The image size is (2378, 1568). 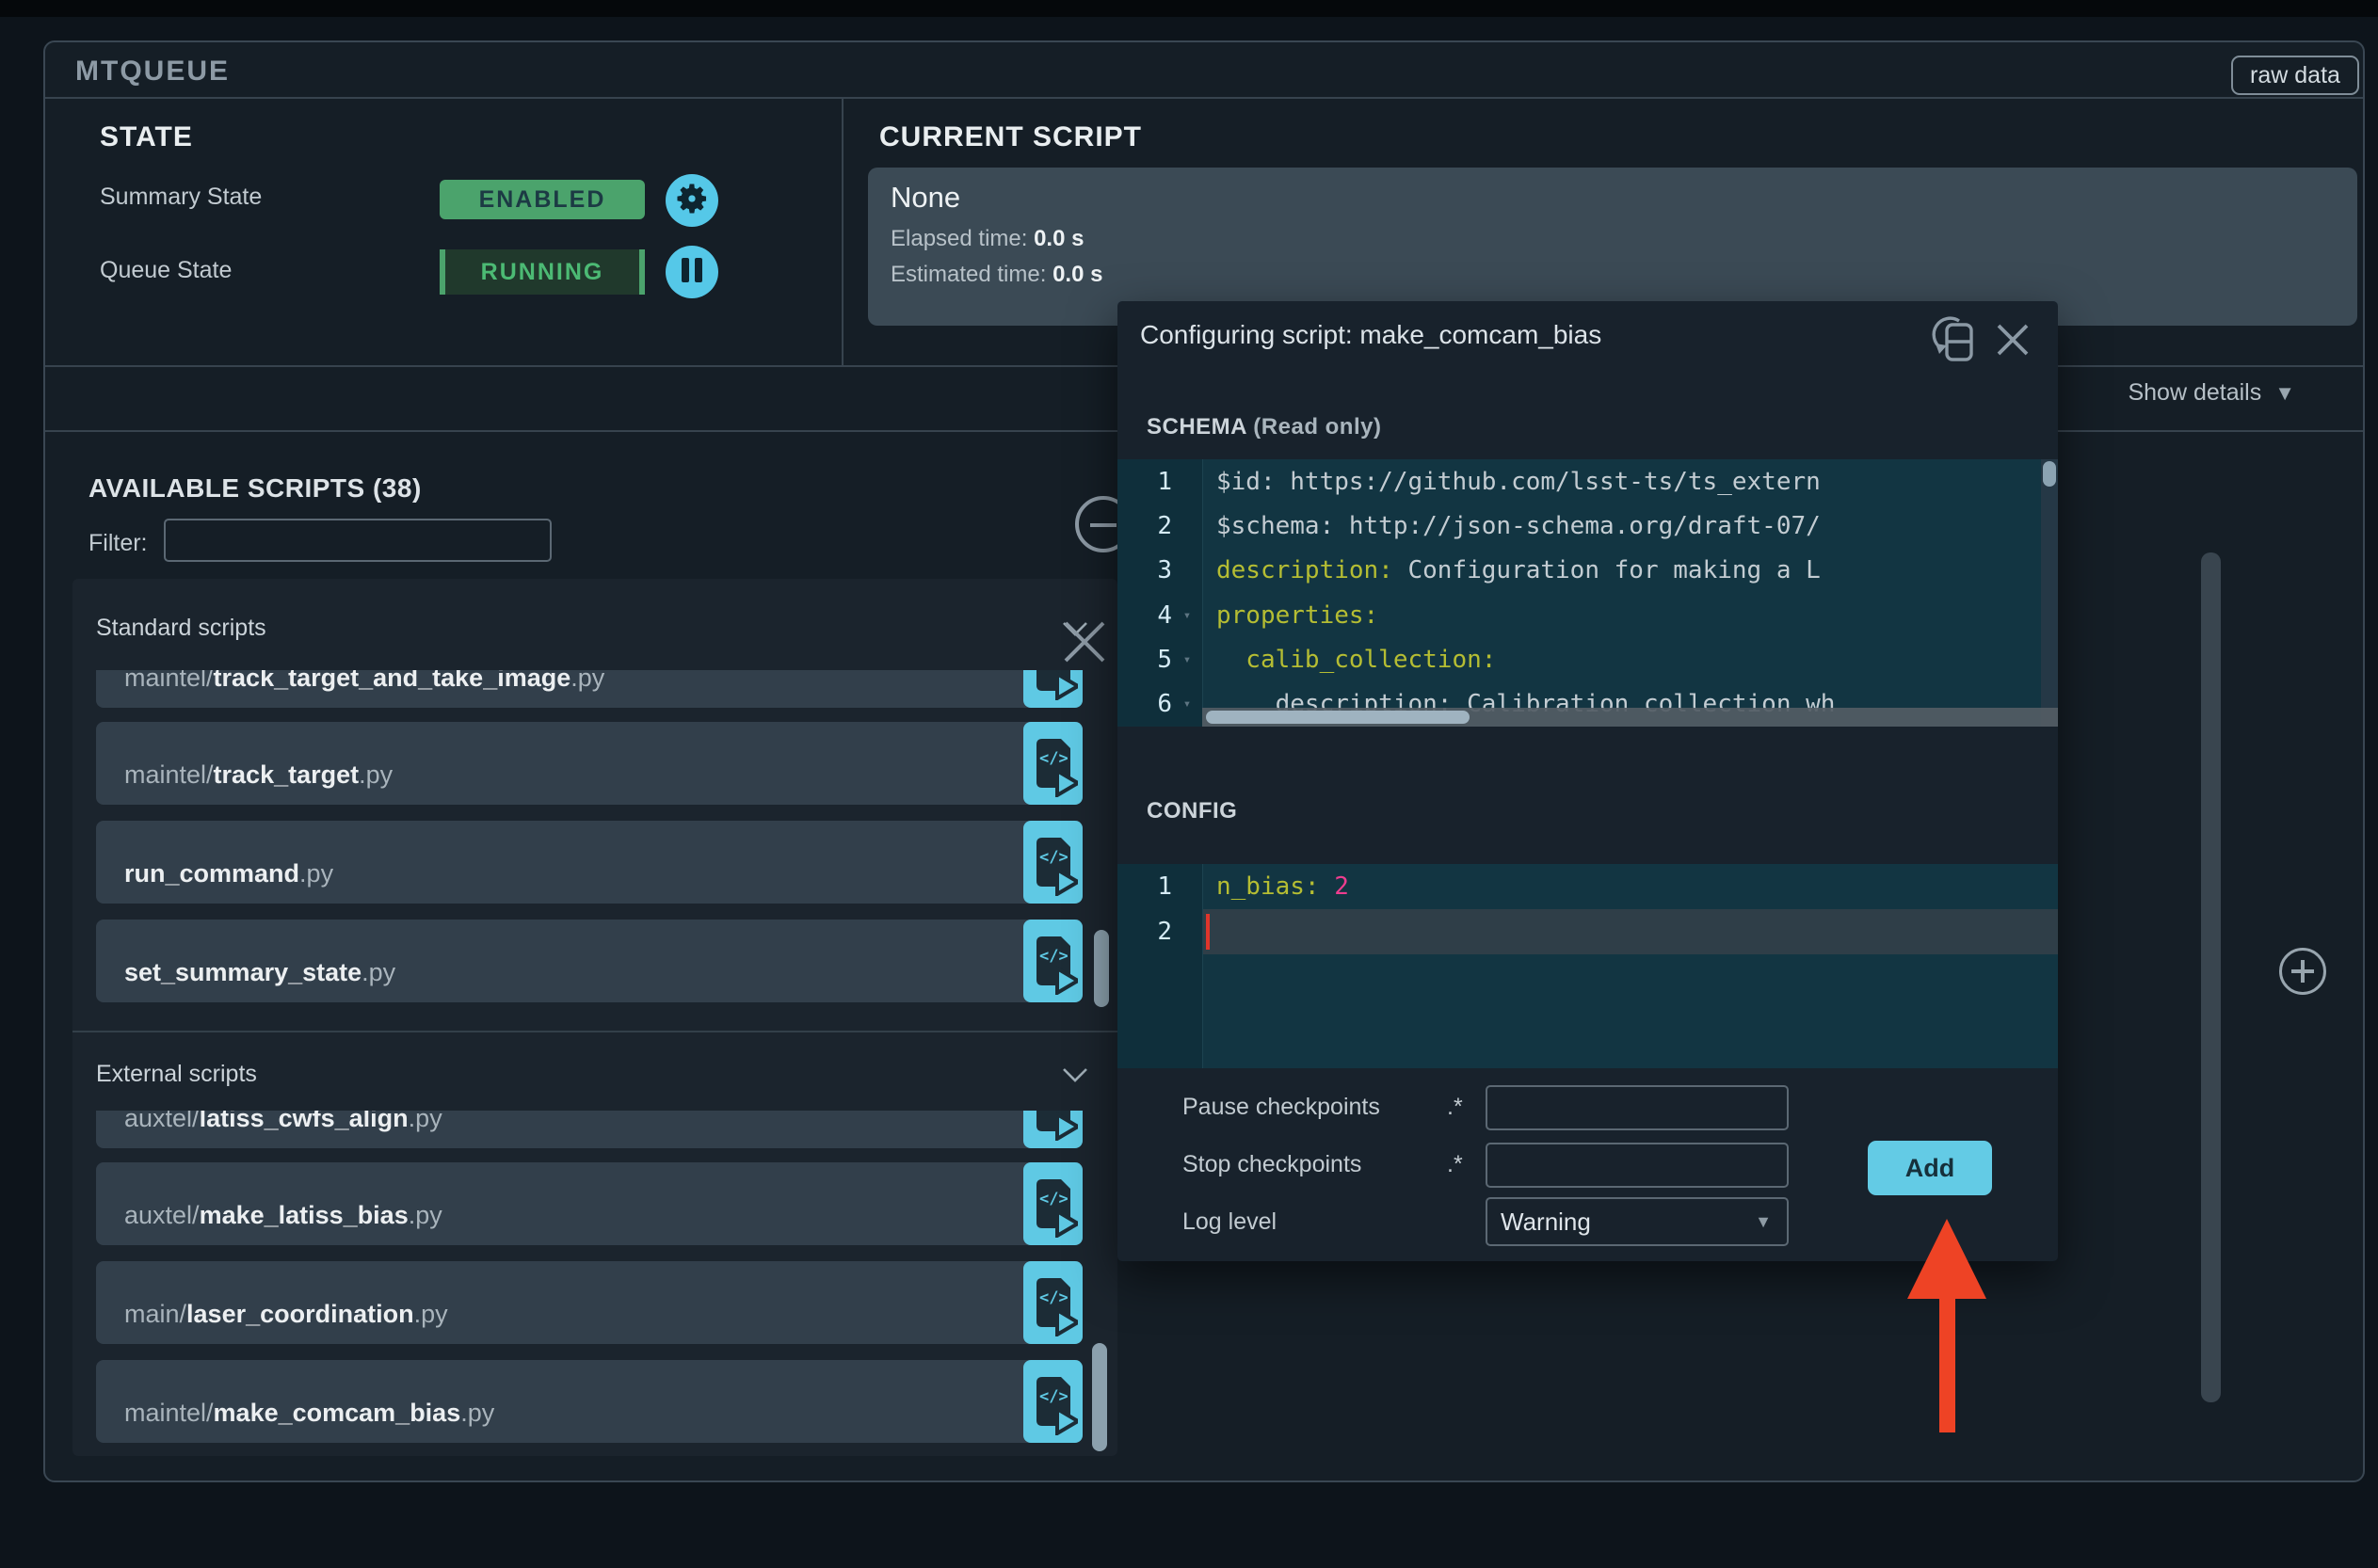 I want to click on current-script-heading: CURRENT SCRIPT, so click(x=1011, y=136).